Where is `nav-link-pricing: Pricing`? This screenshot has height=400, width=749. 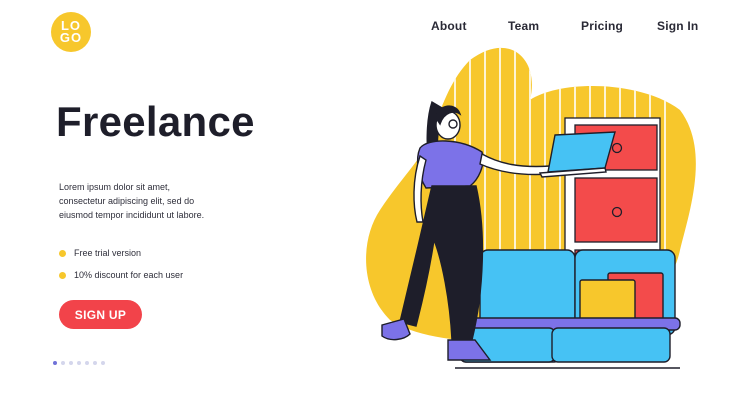 nav-link-pricing: Pricing is located at coordinates (602, 26).